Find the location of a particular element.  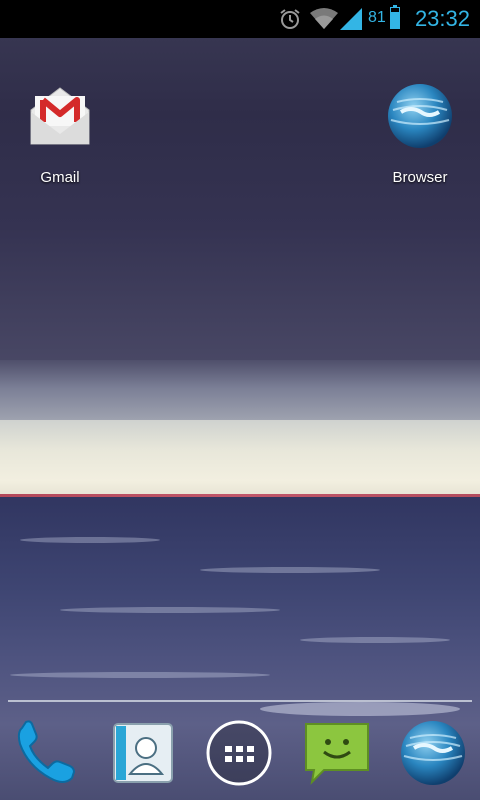

dock-divider is located at coordinates (240, 701).